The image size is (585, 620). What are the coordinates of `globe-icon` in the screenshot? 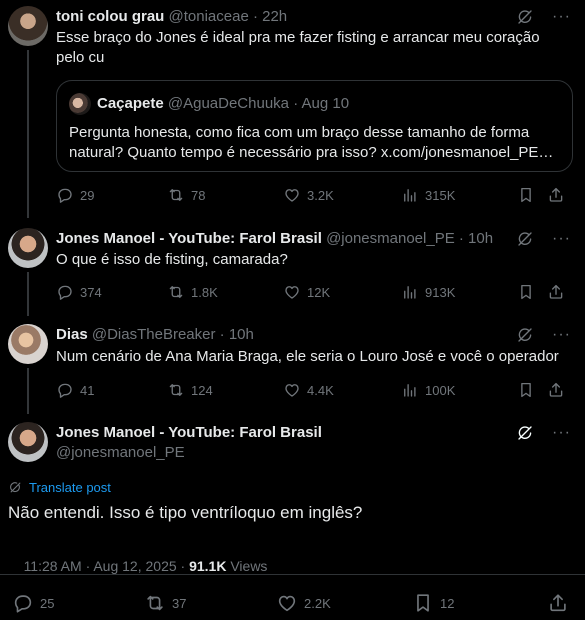 It's located at (15, 487).